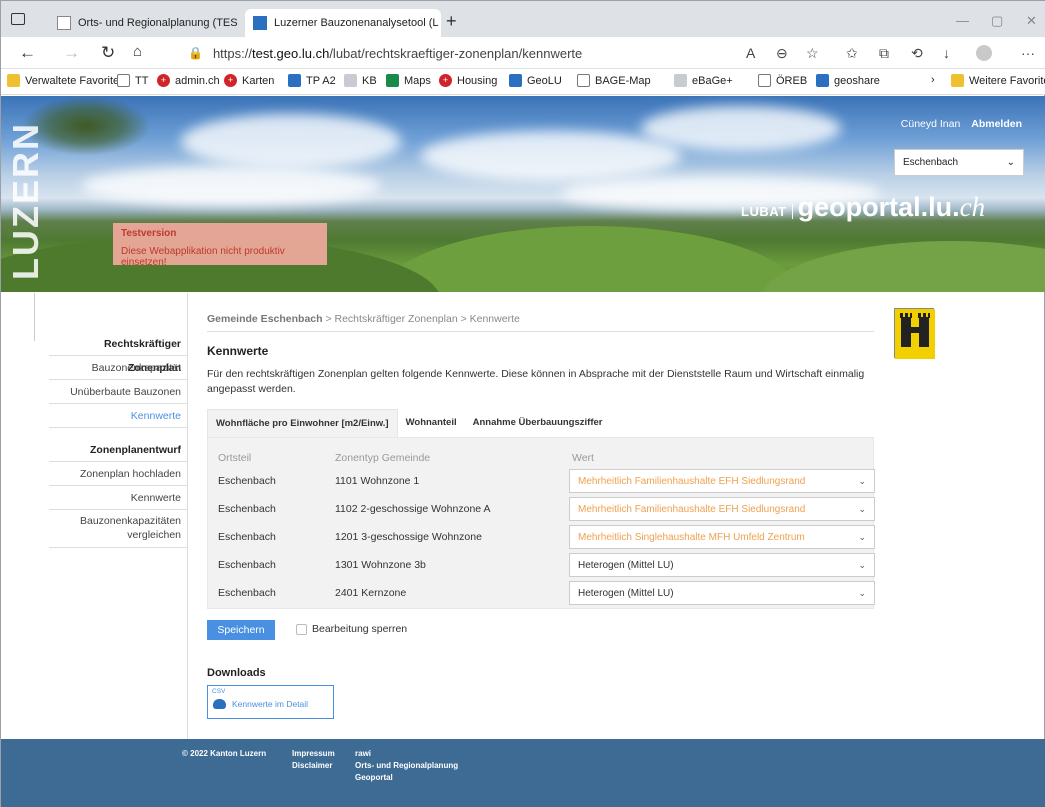 Image resolution: width=1045 pixels, height=807 pixels. What do you see at coordinates (238, 351) in the screenshot?
I see `page-title: Kennwerte` at bounding box center [238, 351].